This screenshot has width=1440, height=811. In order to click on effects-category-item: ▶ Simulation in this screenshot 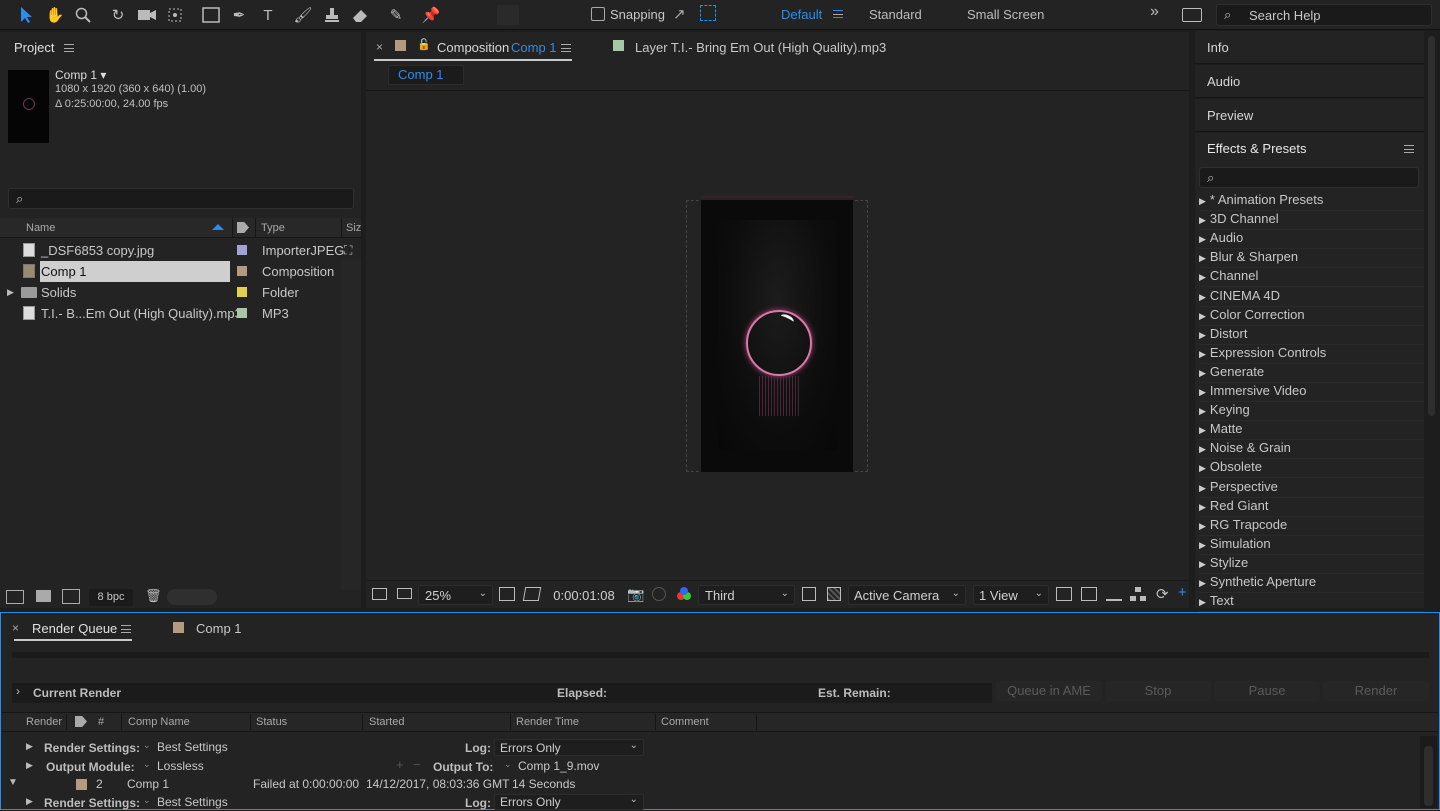, I will do `click(1311, 545)`.